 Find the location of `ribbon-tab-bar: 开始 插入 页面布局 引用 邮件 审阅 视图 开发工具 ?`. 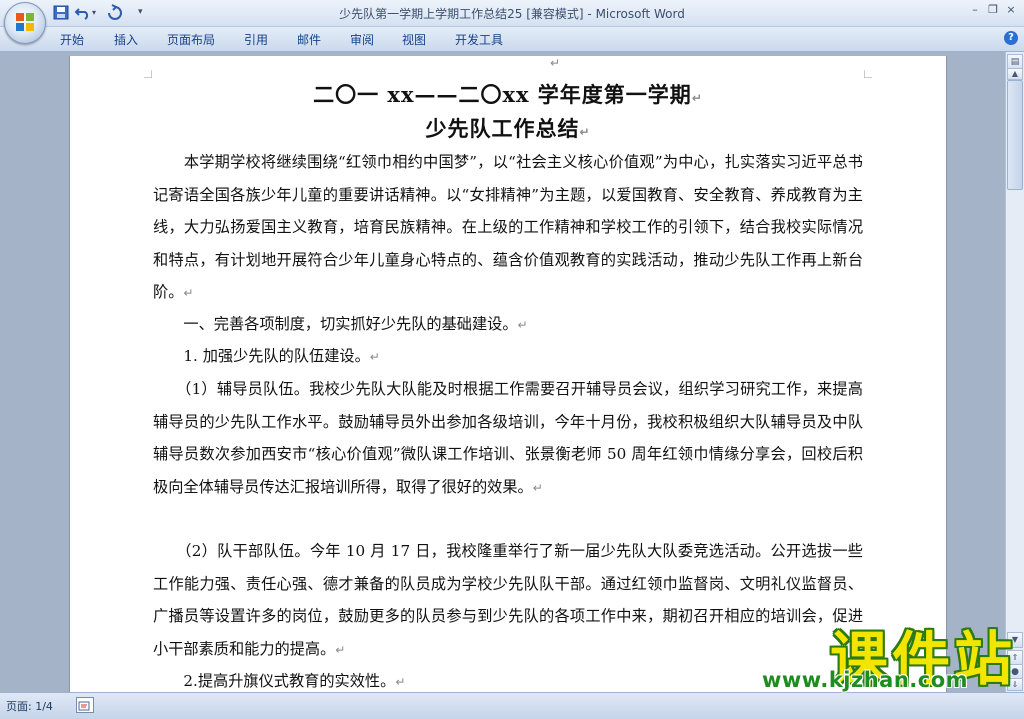

ribbon-tab-bar: 开始 插入 页面布局 引用 邮件 审阅 视图 开发工具 ? is located at coordinates (512, 39).